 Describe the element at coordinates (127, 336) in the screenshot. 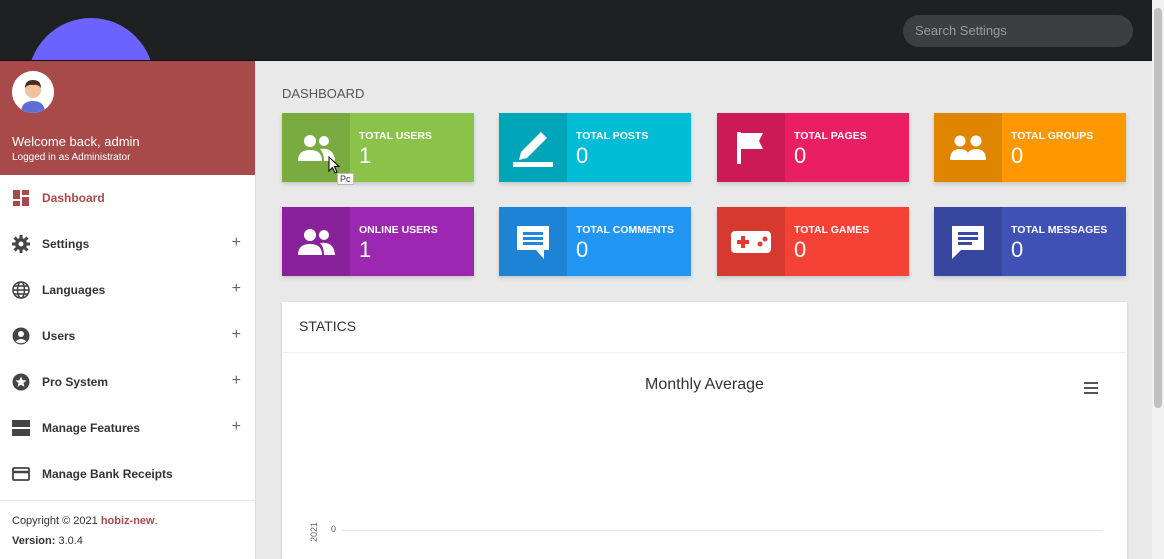

I see `sidebar-item-users: Users +` at that location.